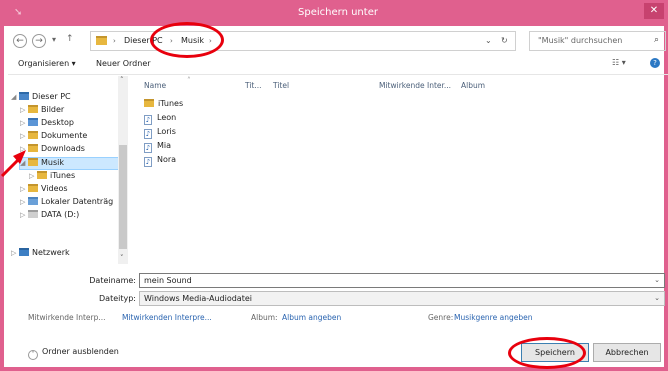  Describe the element at coordinates (171, 103) in the screenshot. I see `file-name: iTunes` at that location.